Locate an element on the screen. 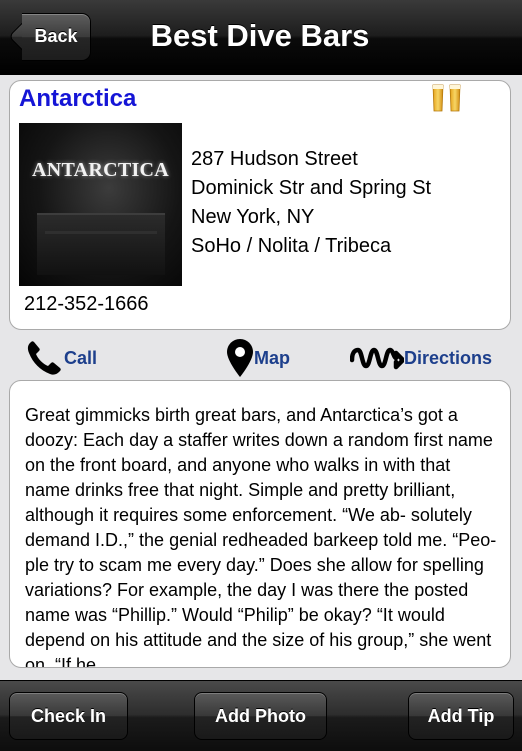 Image resolution: width=522 pixels, height=751 pixels. call-label: Call is located at coordinates (81, 357).